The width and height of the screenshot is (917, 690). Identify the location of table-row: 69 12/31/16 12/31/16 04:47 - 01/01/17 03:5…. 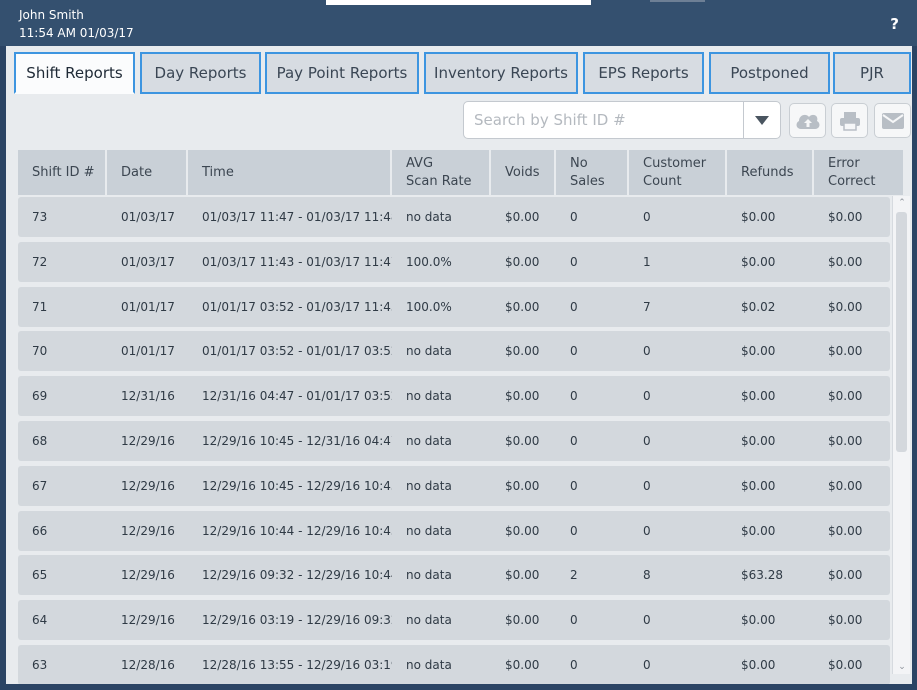
(454, 396).